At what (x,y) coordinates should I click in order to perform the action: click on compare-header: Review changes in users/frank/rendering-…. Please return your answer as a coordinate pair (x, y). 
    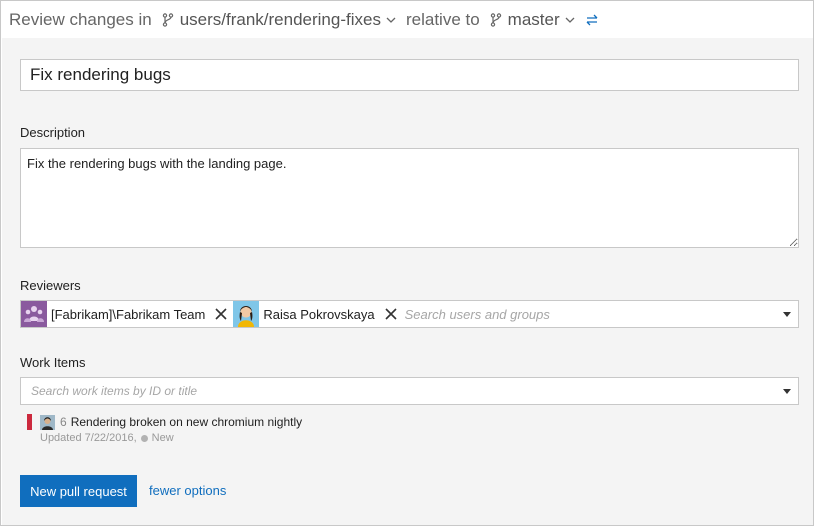
    Looking at the image, I should click on (407, 19).